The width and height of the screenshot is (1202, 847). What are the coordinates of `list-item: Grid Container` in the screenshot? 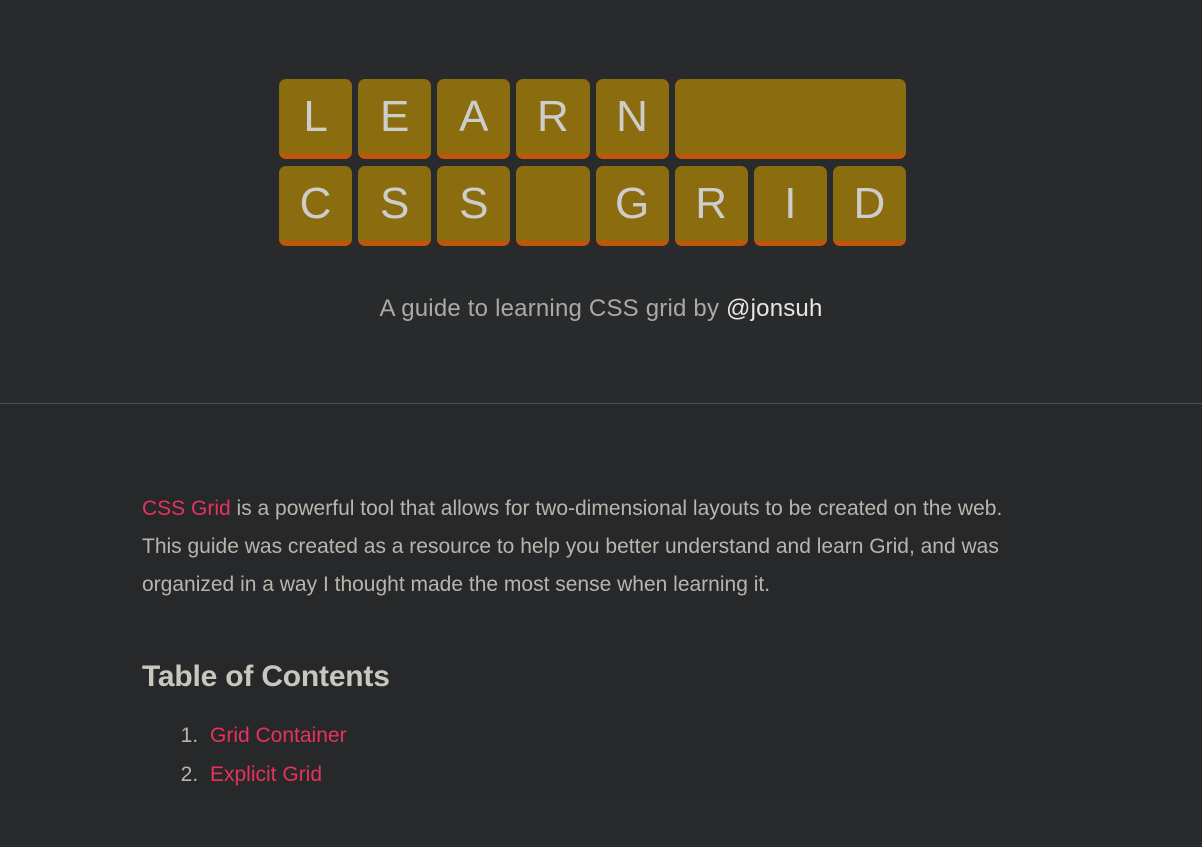 It's located at (542, 735).